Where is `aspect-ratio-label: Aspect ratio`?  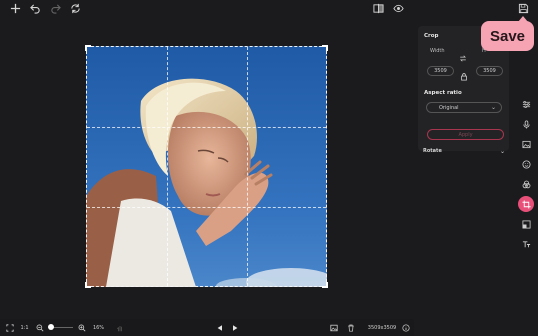 aspect-ratio-label: Aspect ratio is located at coordinates (443, 93).